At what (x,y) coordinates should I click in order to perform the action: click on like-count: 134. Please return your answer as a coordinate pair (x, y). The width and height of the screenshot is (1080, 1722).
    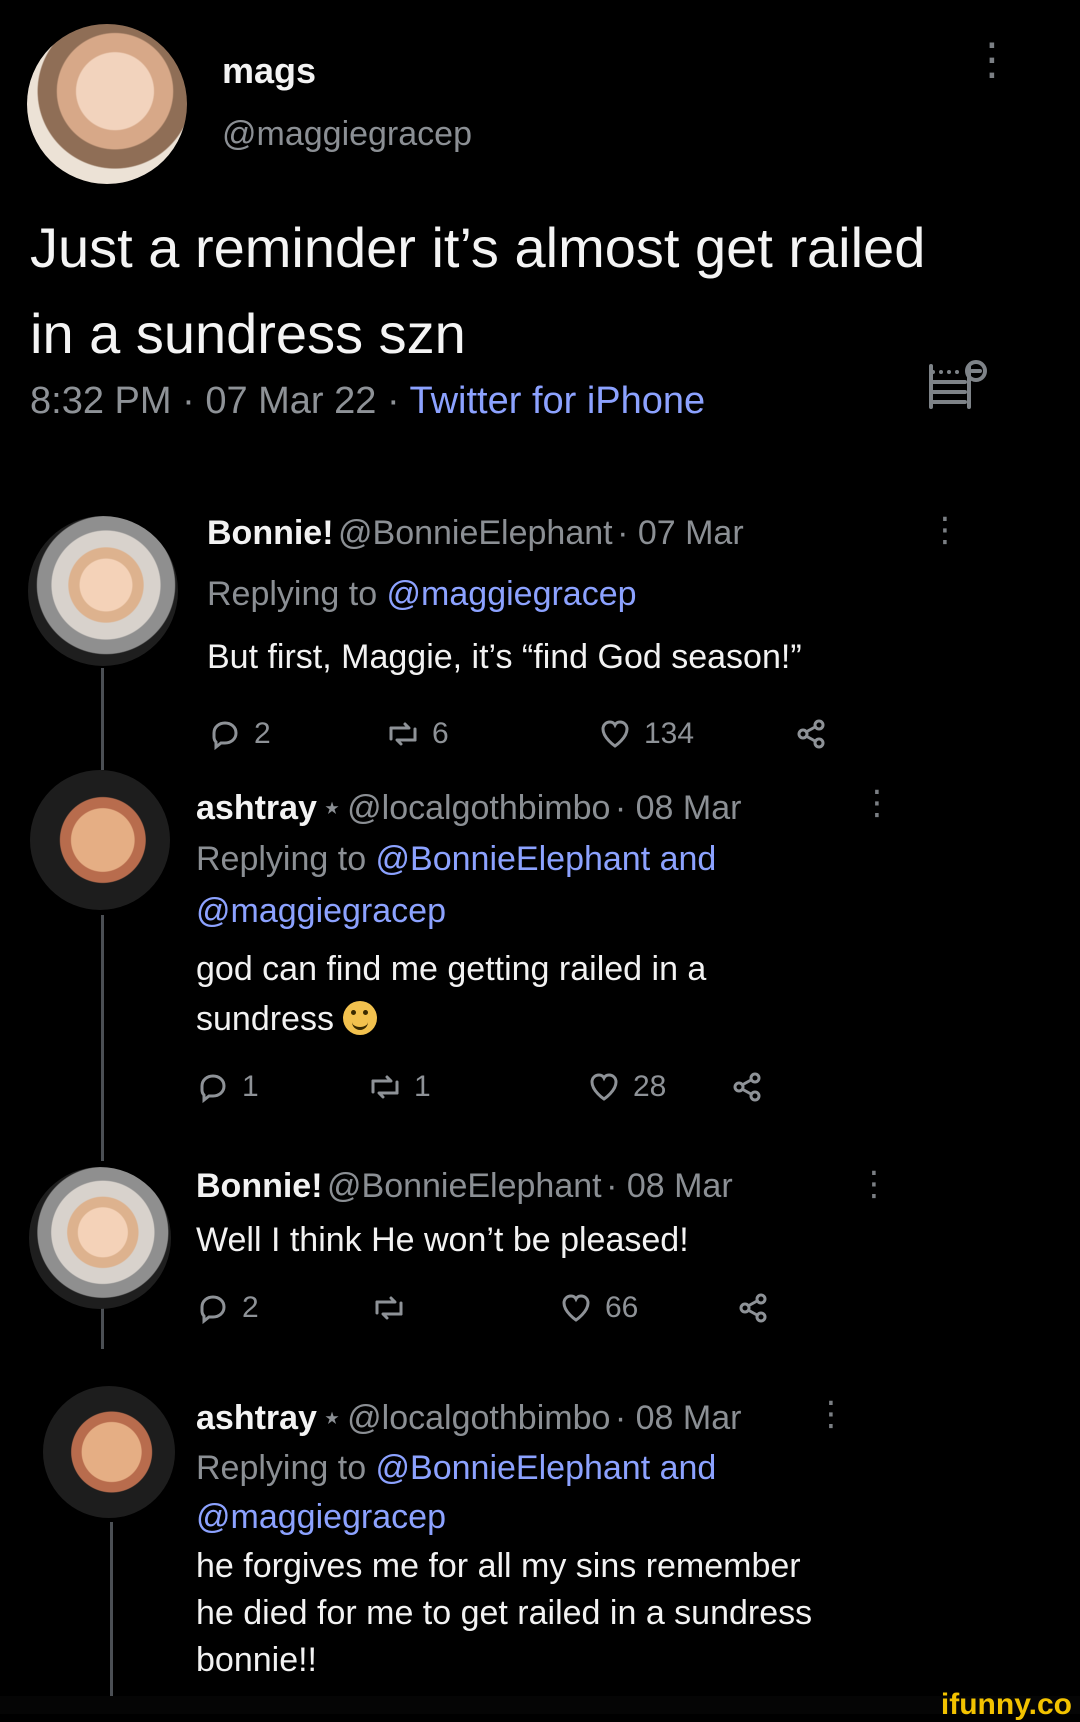
    Looking at the image, I should click on (669, 733).